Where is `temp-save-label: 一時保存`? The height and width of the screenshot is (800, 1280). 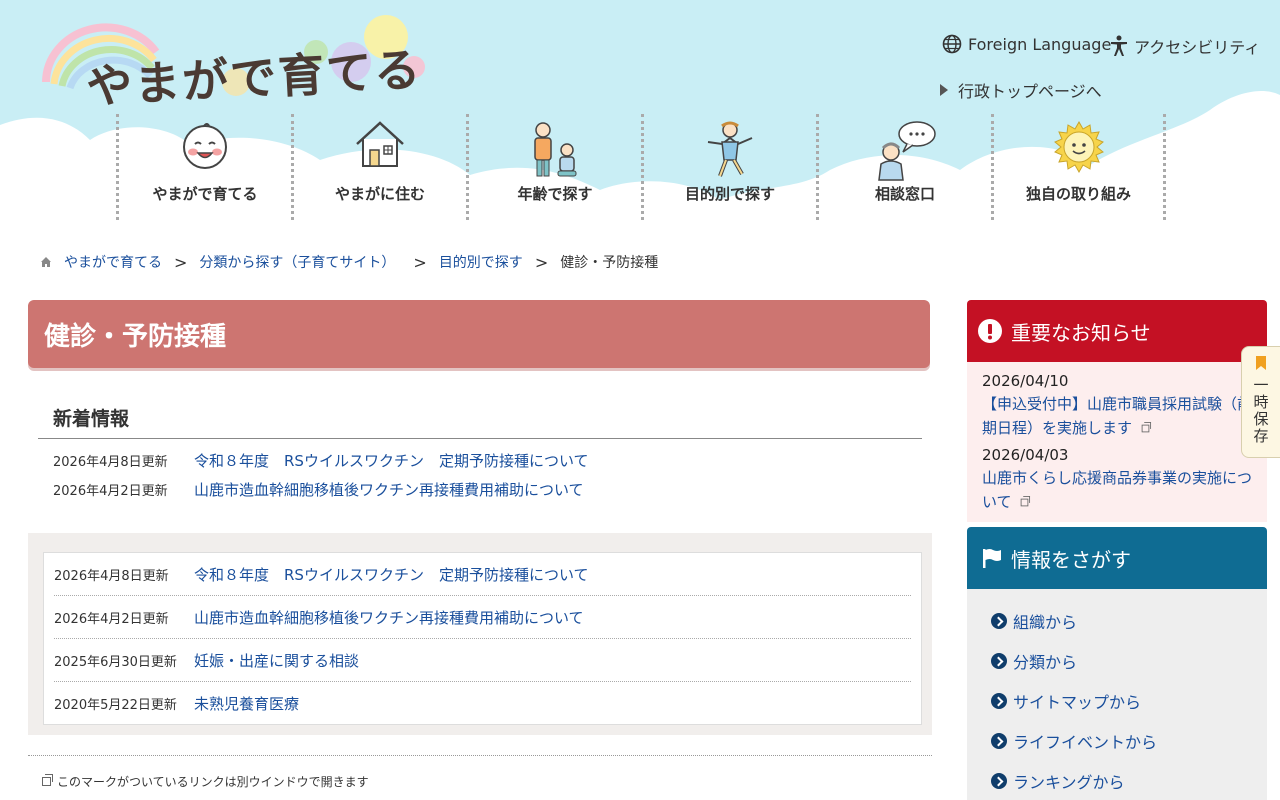
temp-save-label: 一時保存 is located at coordinates (1260, 411).